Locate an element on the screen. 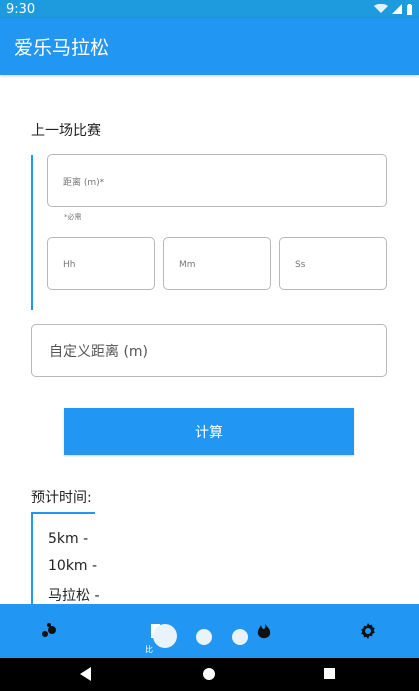  status-time: 9:30 is located at coordinates (21, 9).